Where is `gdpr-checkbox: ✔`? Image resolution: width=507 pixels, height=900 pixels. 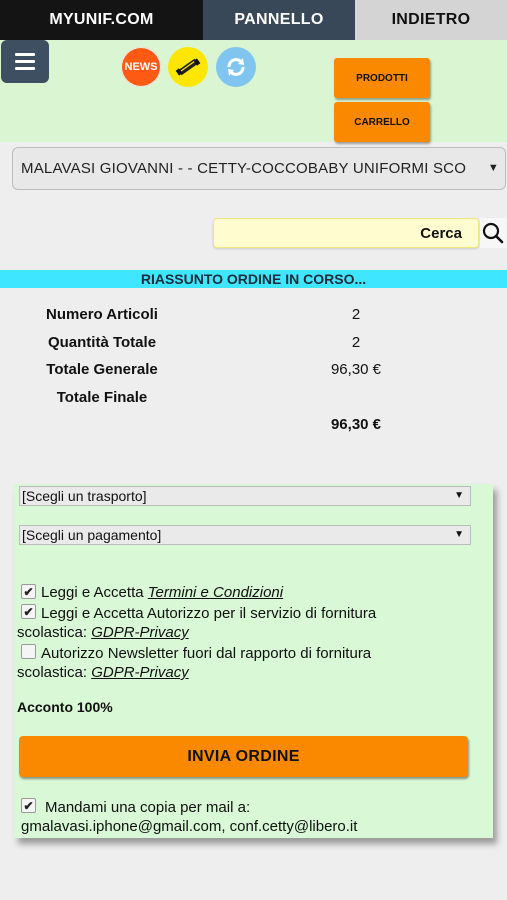
gdpr-checkbox: ✔ is located at coordinates (28, 611).